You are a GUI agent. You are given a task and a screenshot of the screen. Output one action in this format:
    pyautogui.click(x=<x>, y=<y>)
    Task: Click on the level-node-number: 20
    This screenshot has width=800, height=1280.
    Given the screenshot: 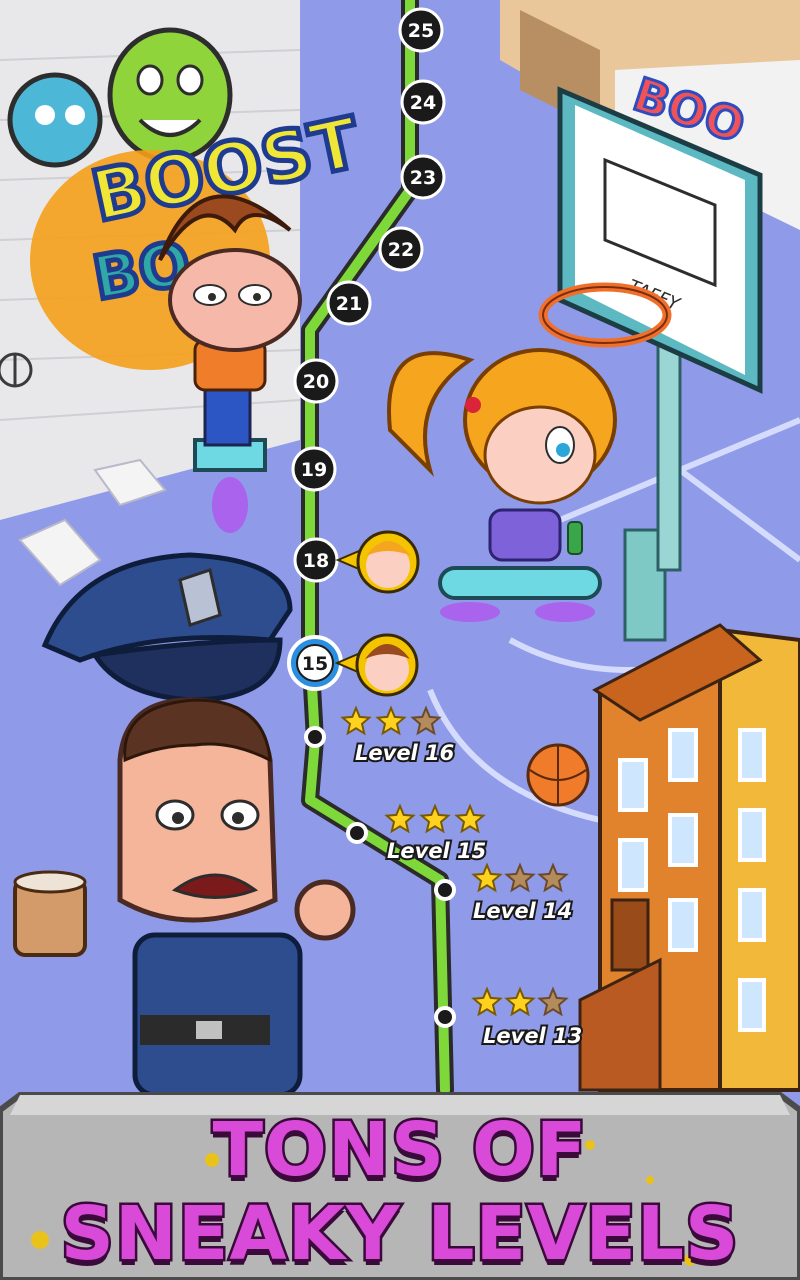 What is the action you would take?
    pyautogui.click(x=316, y=382)
    